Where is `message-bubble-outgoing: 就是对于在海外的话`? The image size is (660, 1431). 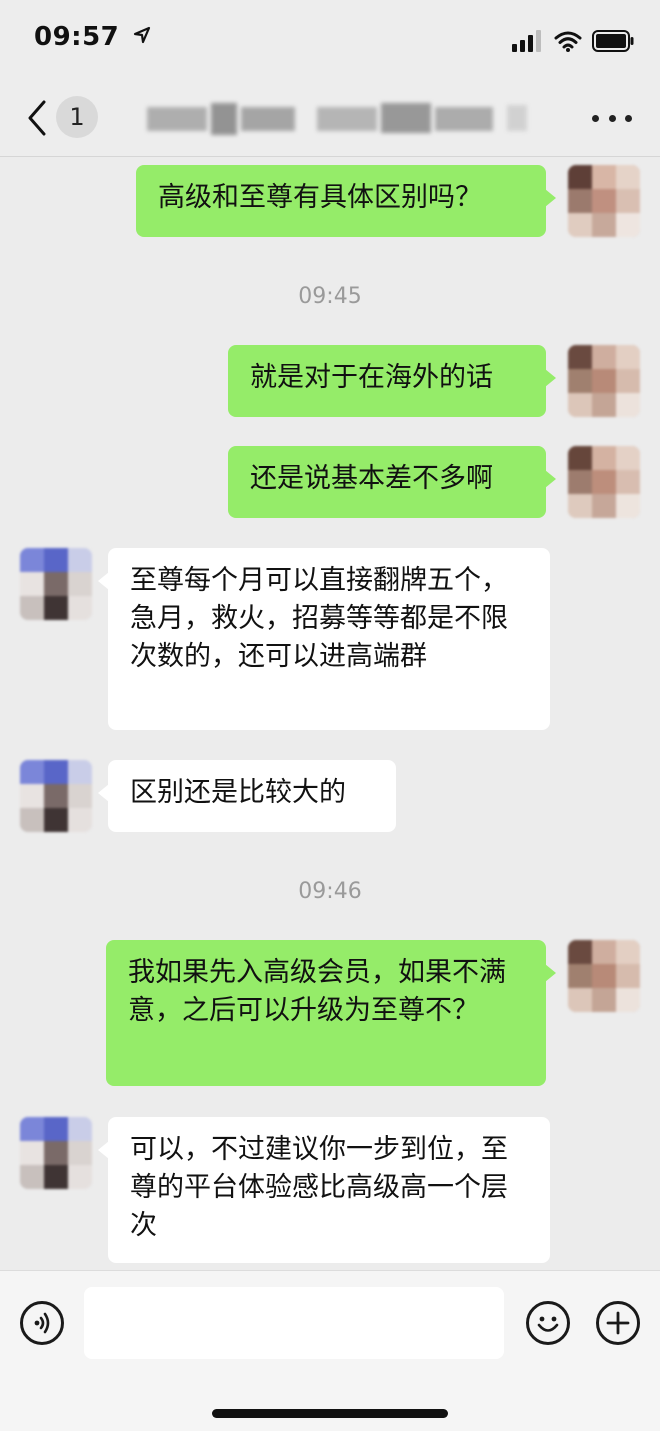 message-bubble-outgoing: 就是对于在海外的话 is located at coordinates (392, 381).